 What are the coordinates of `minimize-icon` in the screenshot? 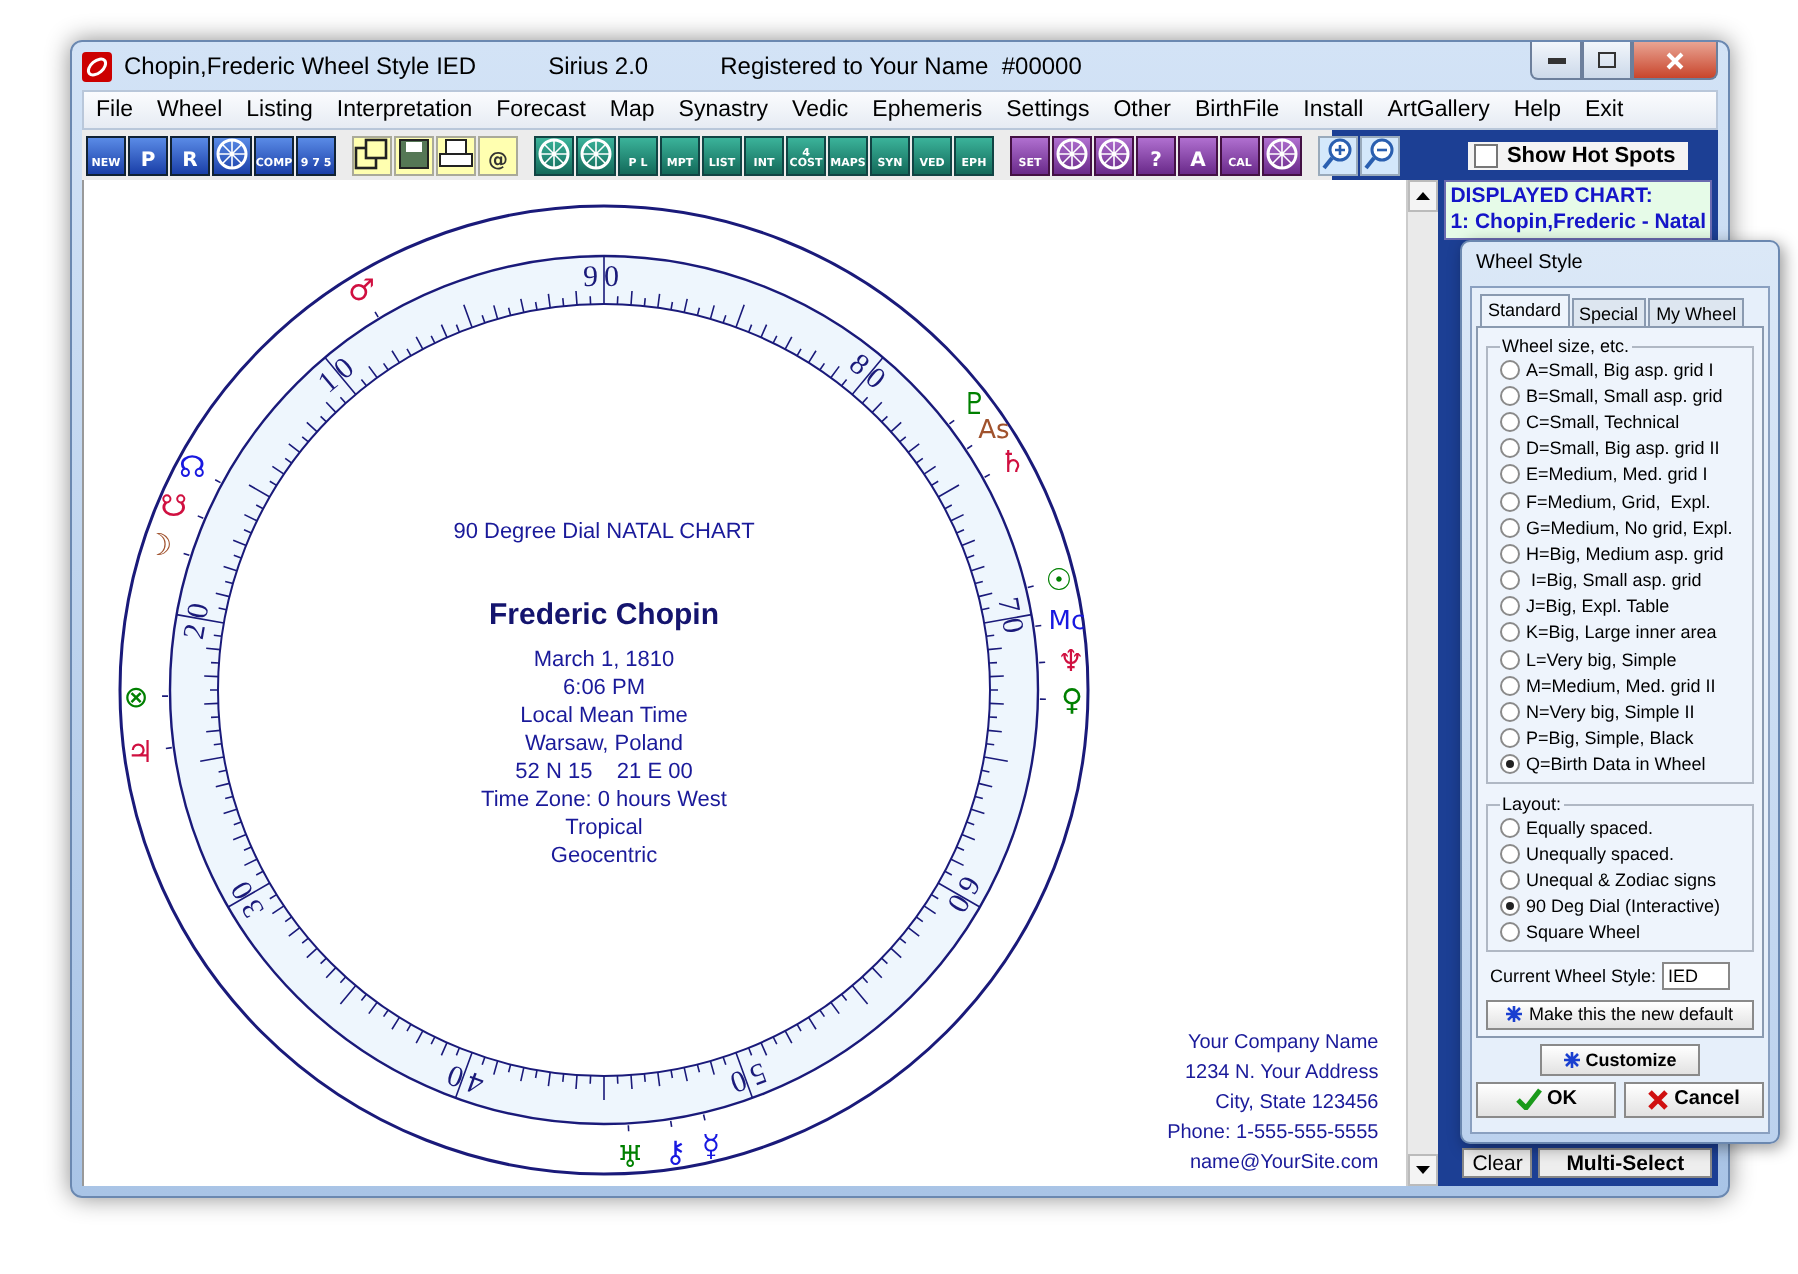 It's located at (1556, 60).